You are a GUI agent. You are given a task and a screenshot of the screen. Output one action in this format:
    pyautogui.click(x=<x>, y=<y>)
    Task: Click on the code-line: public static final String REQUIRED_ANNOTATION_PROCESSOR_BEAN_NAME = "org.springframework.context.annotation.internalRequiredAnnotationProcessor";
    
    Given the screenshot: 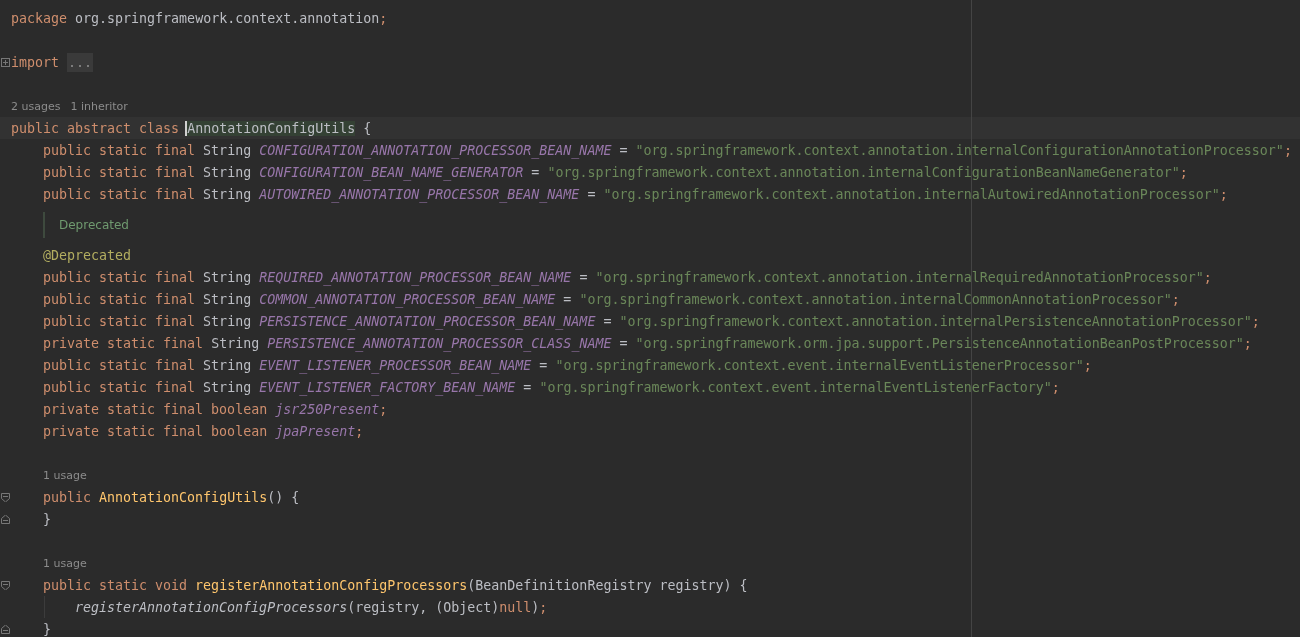 What is the action you would take?
    pyautogui.click(x=627, y=277)
    